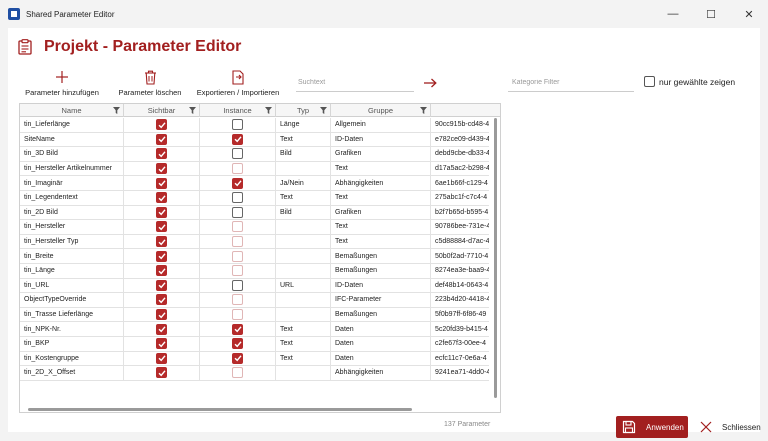 The width and height of the screenshot is (768, 441). I want to click on cell-guid: 5f0b97ff-6f86-49, so click(460, 315).